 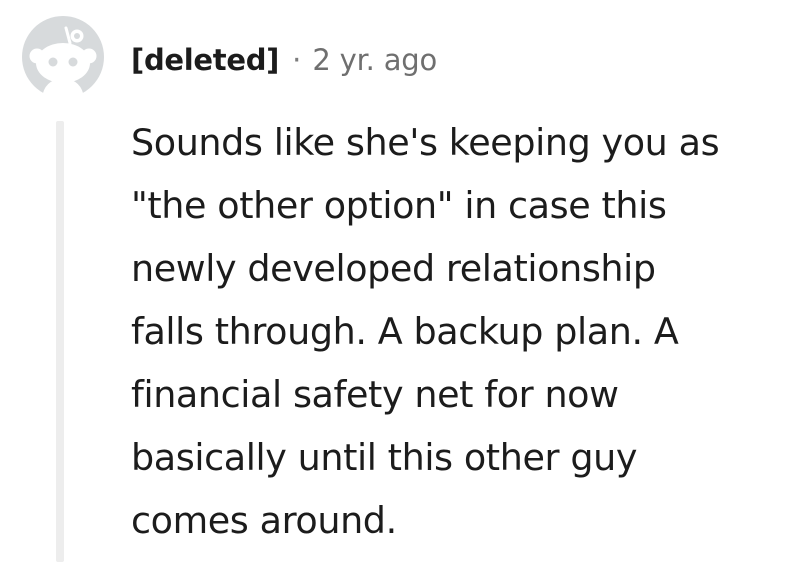 I want to click on thread-line, so click(x=60, y=341).